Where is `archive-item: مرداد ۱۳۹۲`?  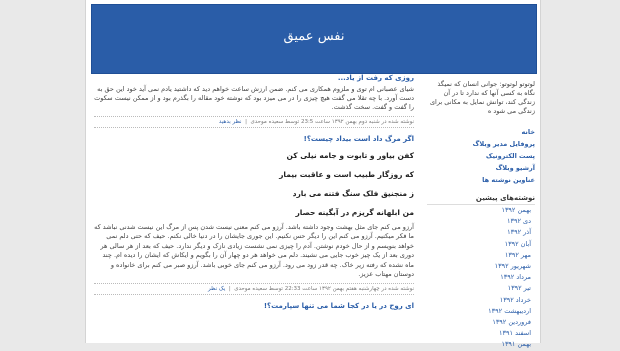
archive-item: مرداد ۱۳۹۲ is located at coordinates (481, 277).